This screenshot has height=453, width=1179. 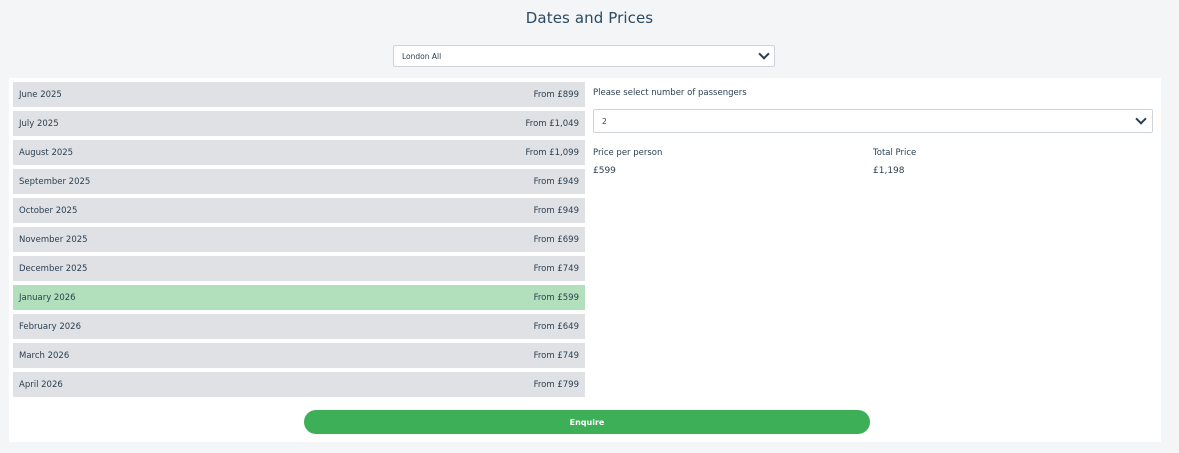 What do you see at coordinates (873, 121) in the screenshot?
I see `passengers-select: 2` at bounding box center [873, 121].